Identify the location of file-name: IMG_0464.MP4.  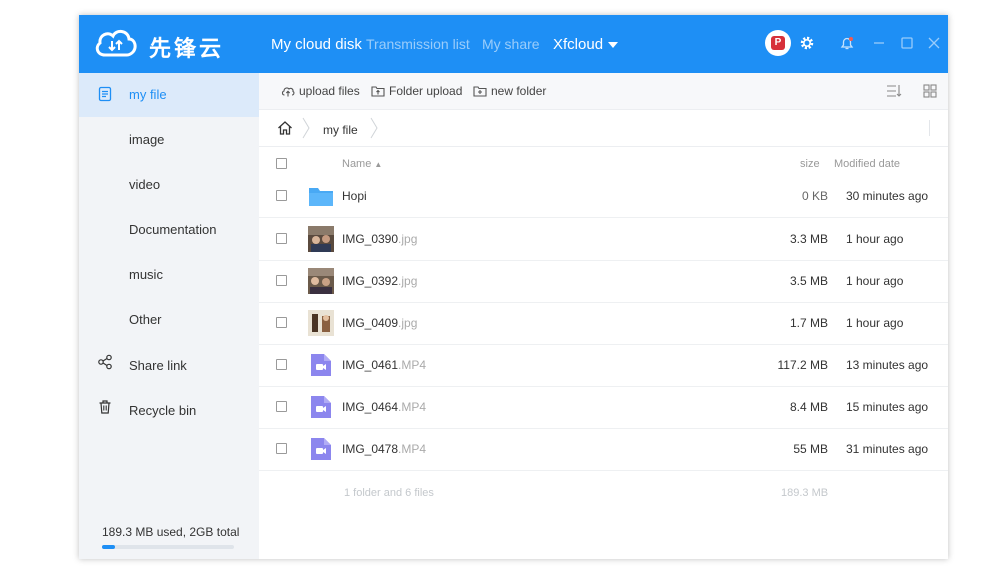
(384, 407).